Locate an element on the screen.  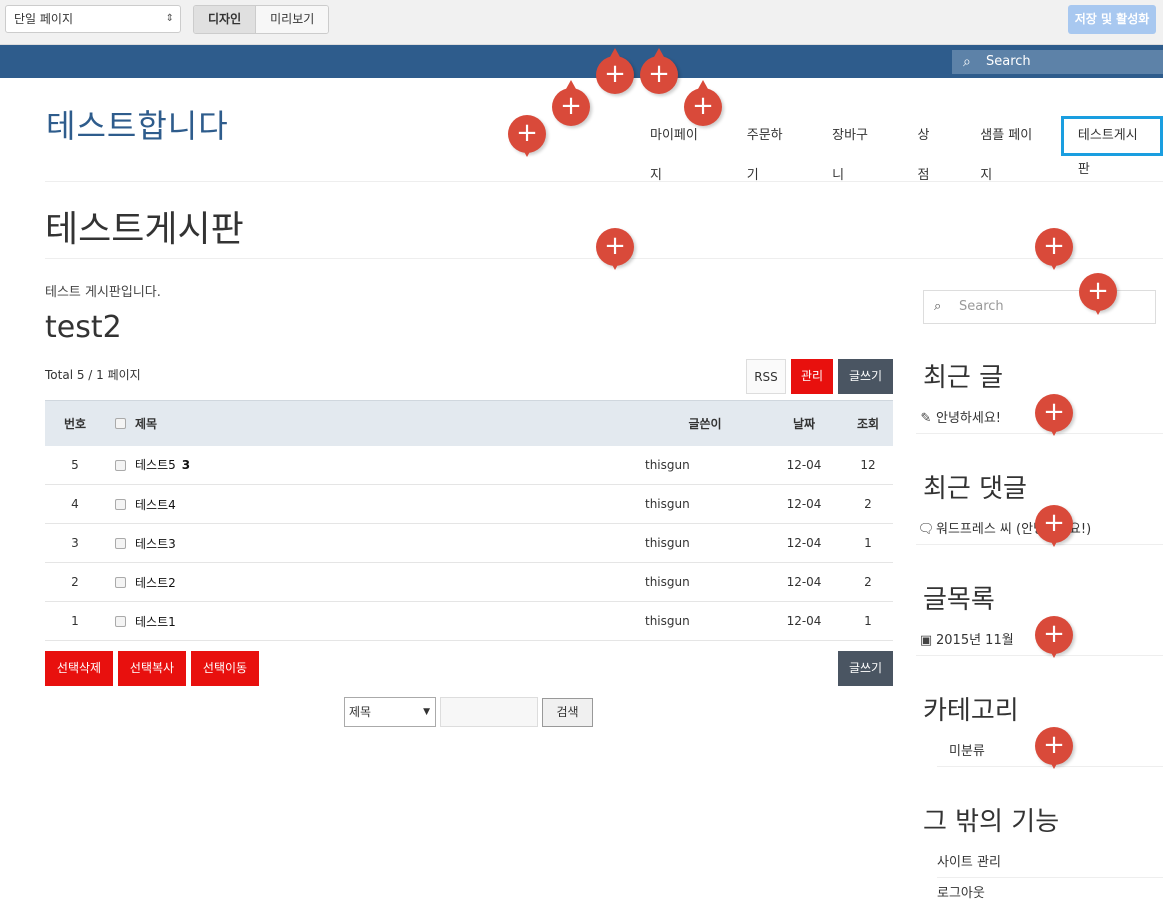
sidebar-search-placeholder: Search is located at coordinates (981, 306).